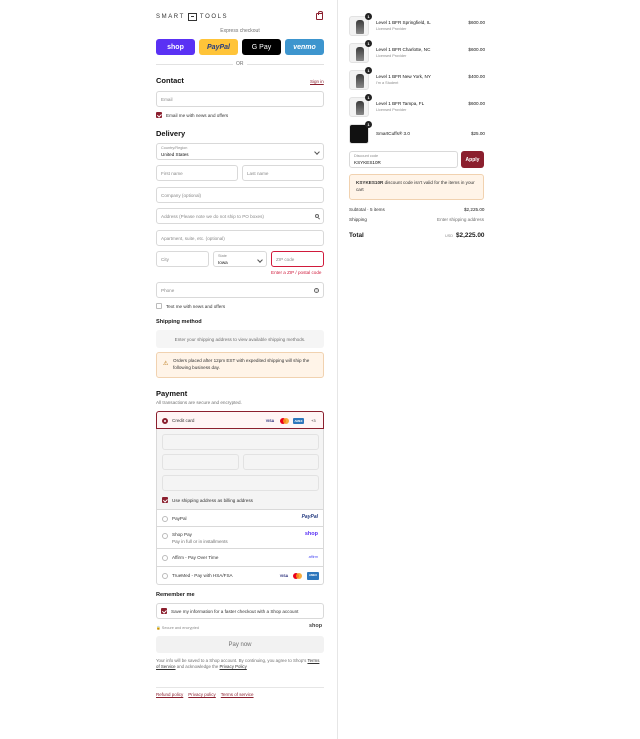 This screenshot has height=739, width=640. Describe the element at coordinates (449, 236) in the screenshot. I see `currency-code: USD` at that location.